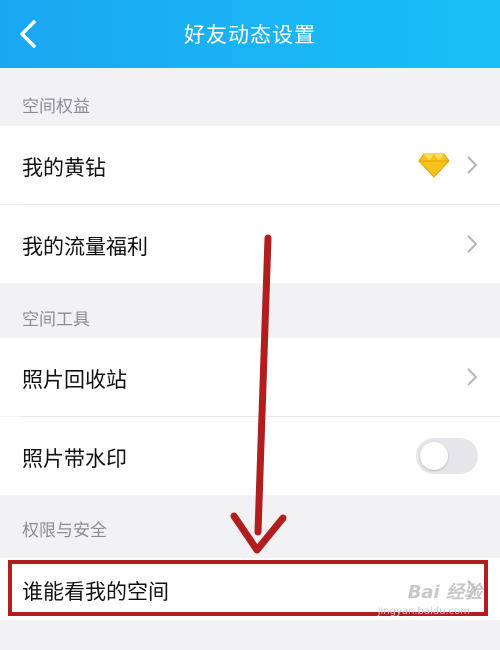  What do you see at coordinates (56, 320) in the screenshot?
I see `section-label-tools: 空间工具` at bounding box center [56, 320].